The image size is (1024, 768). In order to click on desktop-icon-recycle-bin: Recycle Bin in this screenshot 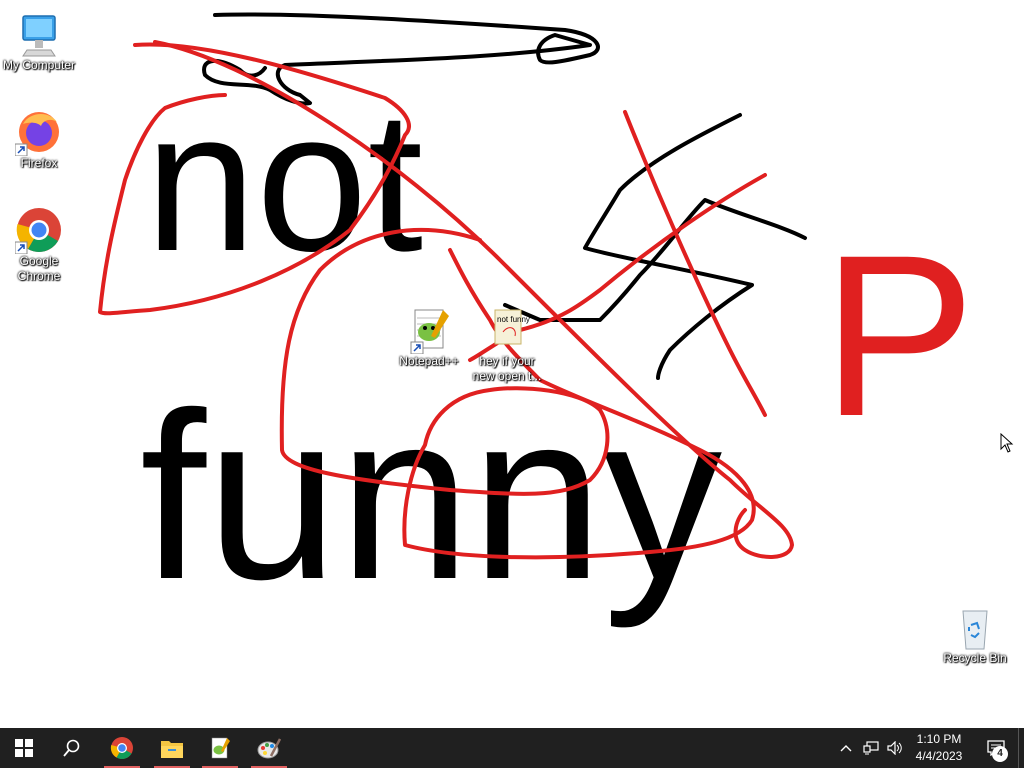, I will do `click(975, 634)`.